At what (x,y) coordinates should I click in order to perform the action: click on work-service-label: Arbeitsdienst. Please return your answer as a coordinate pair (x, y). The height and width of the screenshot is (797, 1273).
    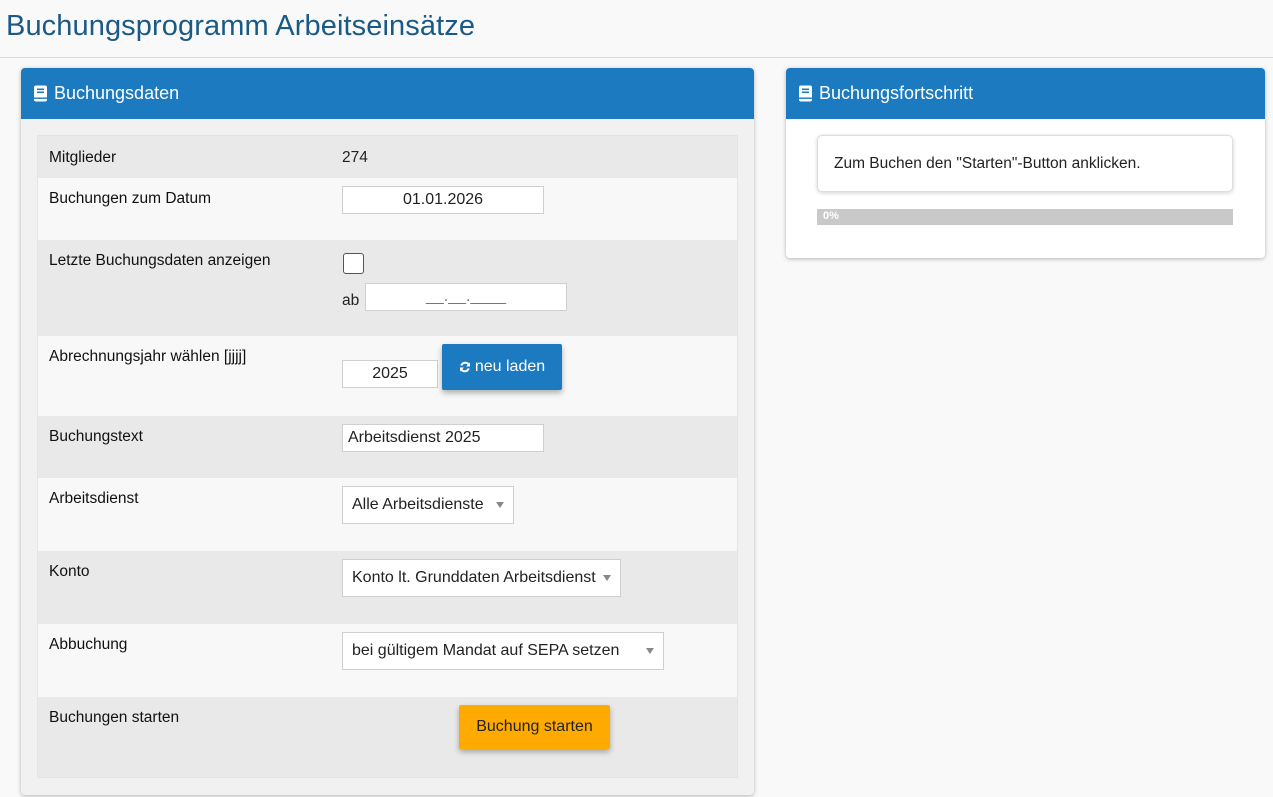
    Looking at the image, I should click on (94, 498).